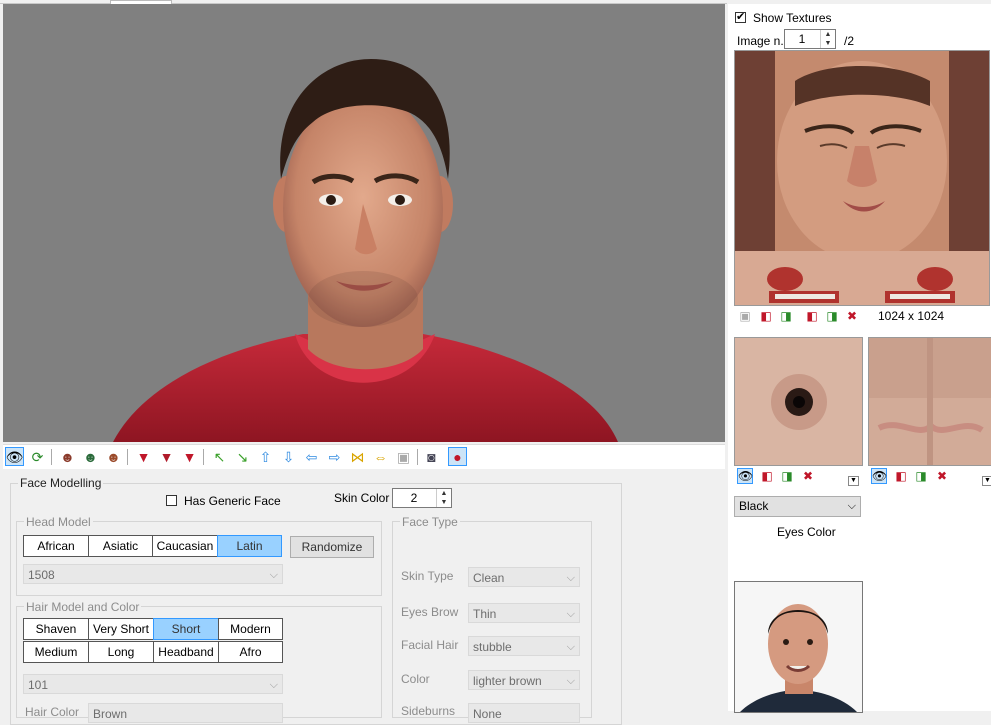 The width and height of the screenshot is (991, 725). Describe the element at coordinates (524, 577) in the screenshot. I see `skin-type-select: Clean ⌵` at that location.